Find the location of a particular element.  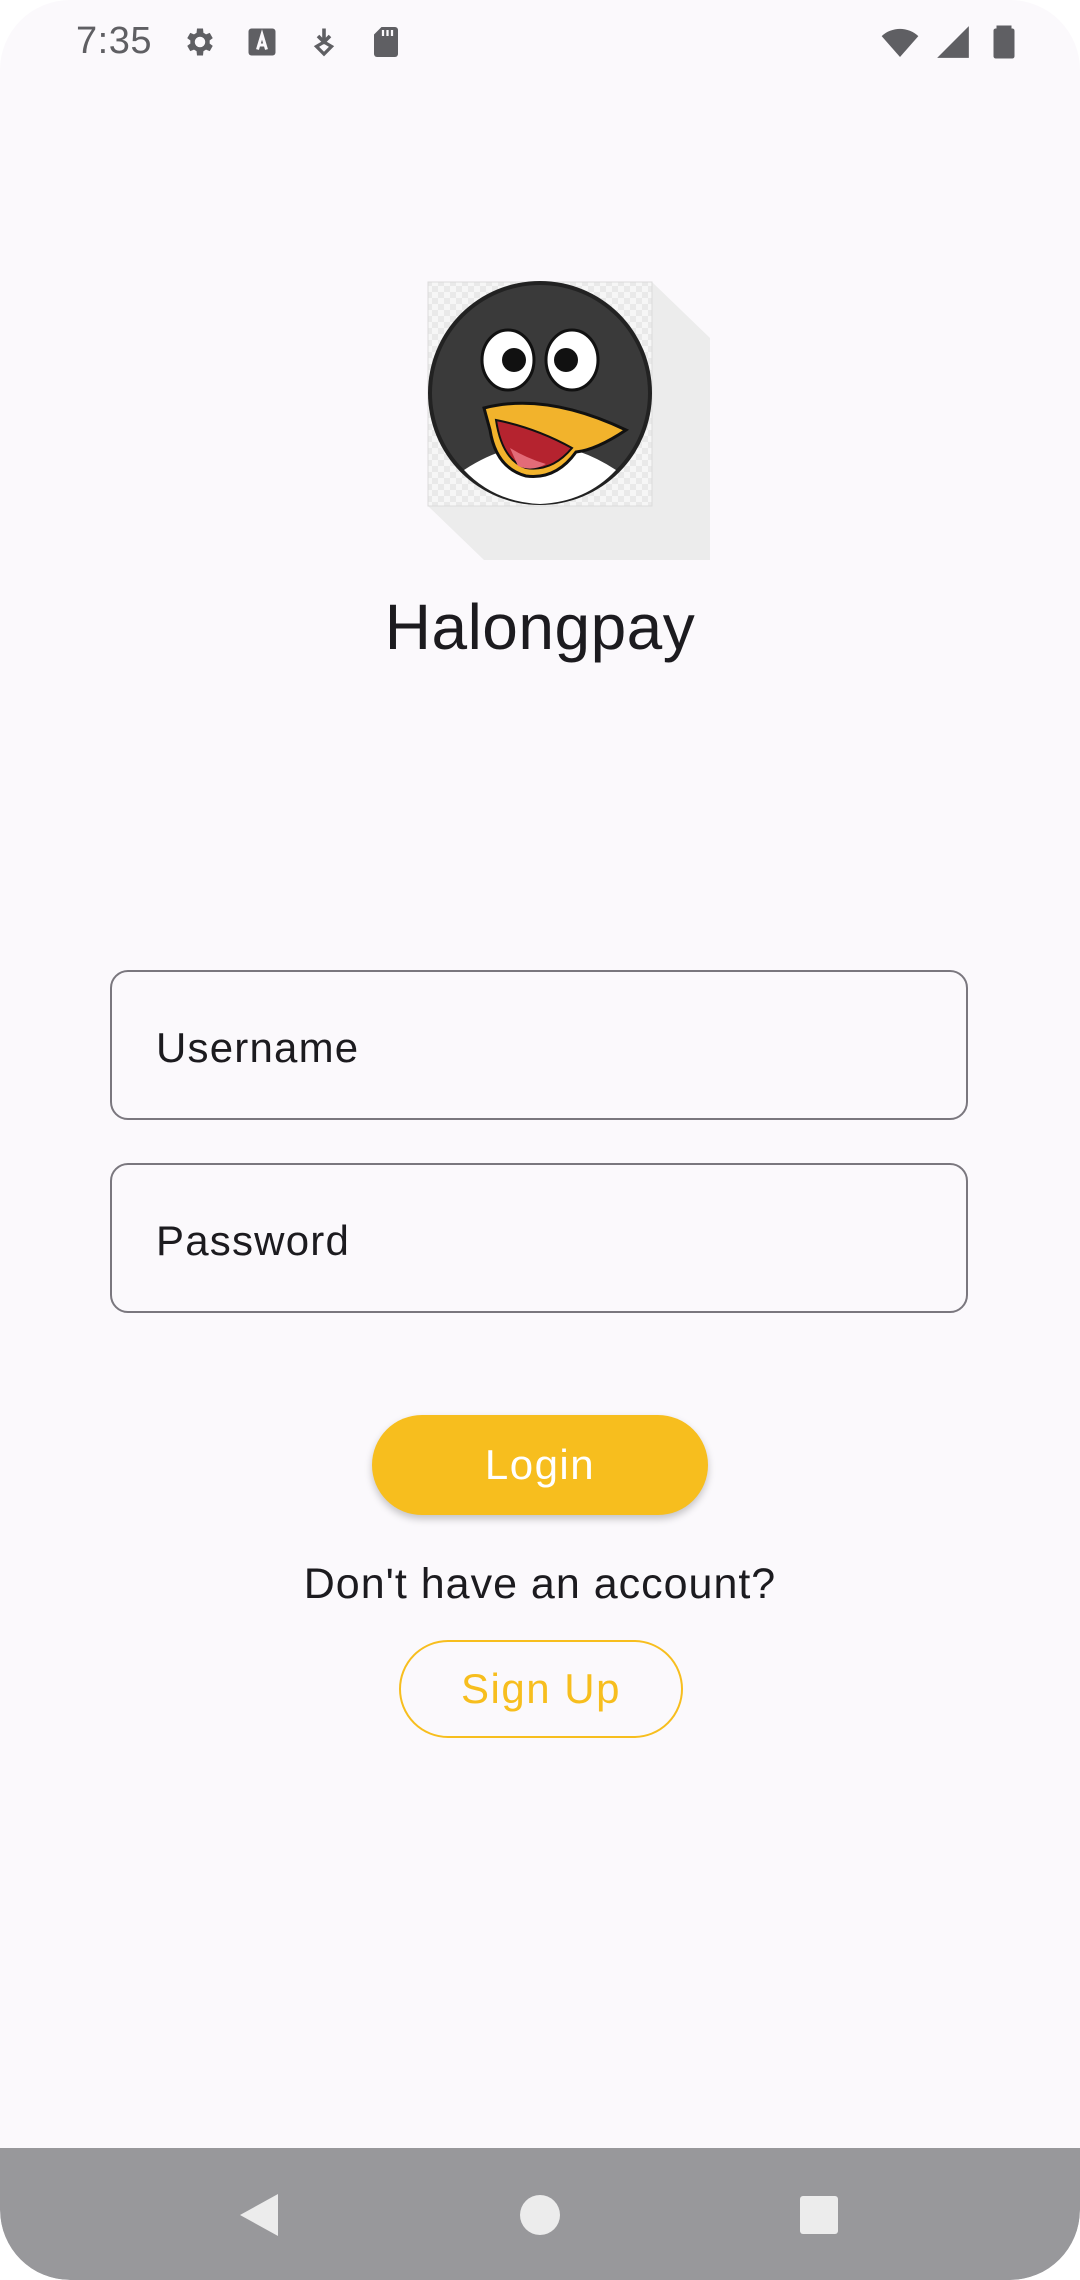

penguin-logo-icon is located at coordinates (568, 420).